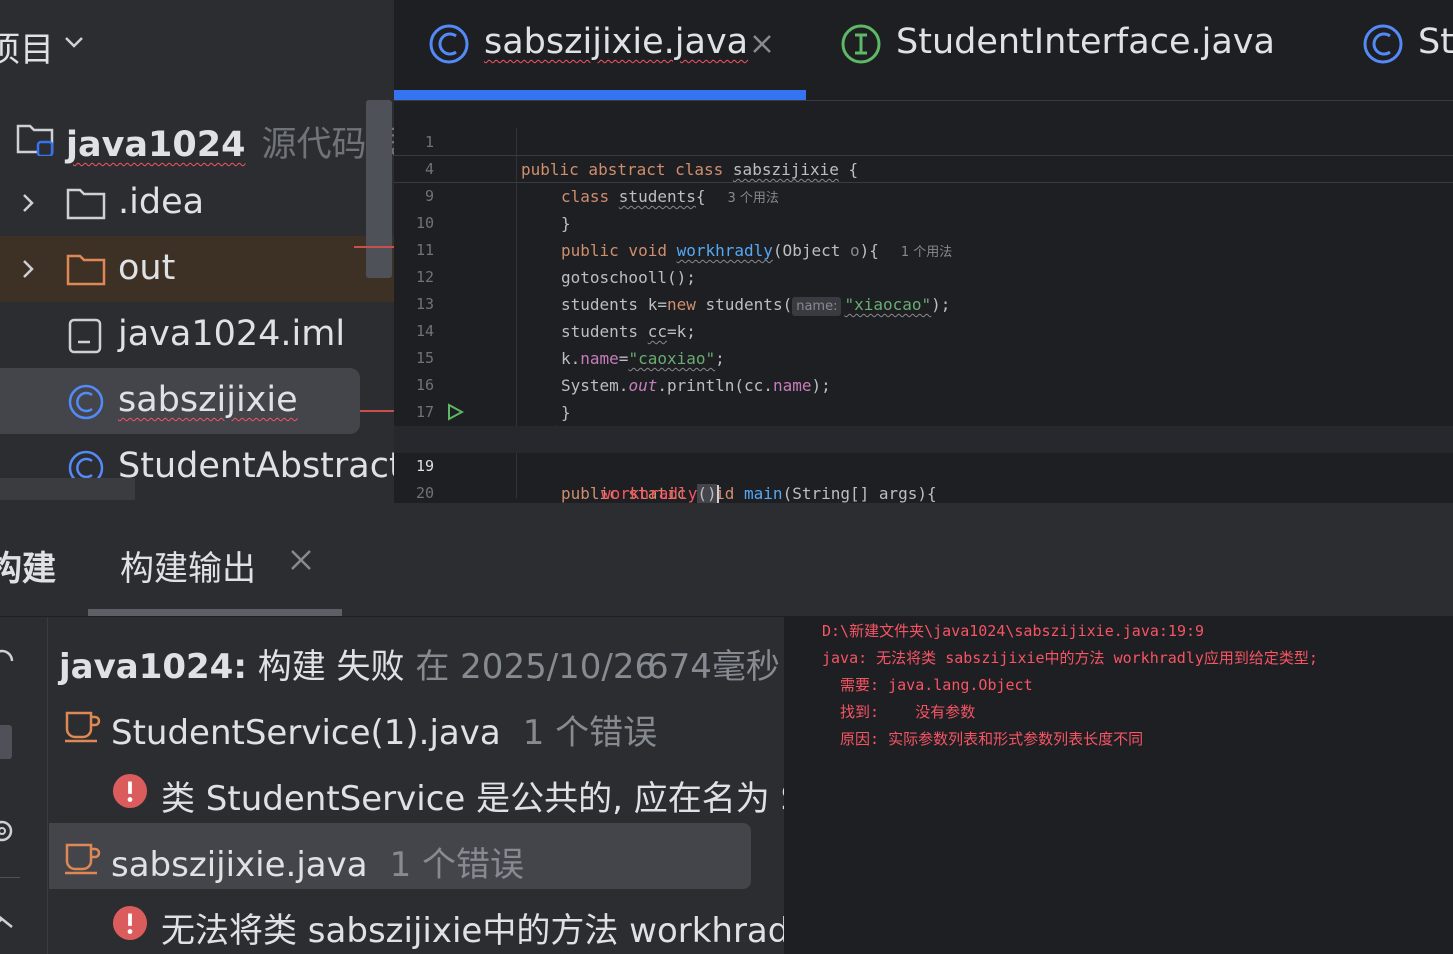 The width and height of the screenshot is (1453, 954). What do you see at coordinates (600, 95) in the screenshot?
I see `active-tab-indicator` at bounding box center [600, 95].